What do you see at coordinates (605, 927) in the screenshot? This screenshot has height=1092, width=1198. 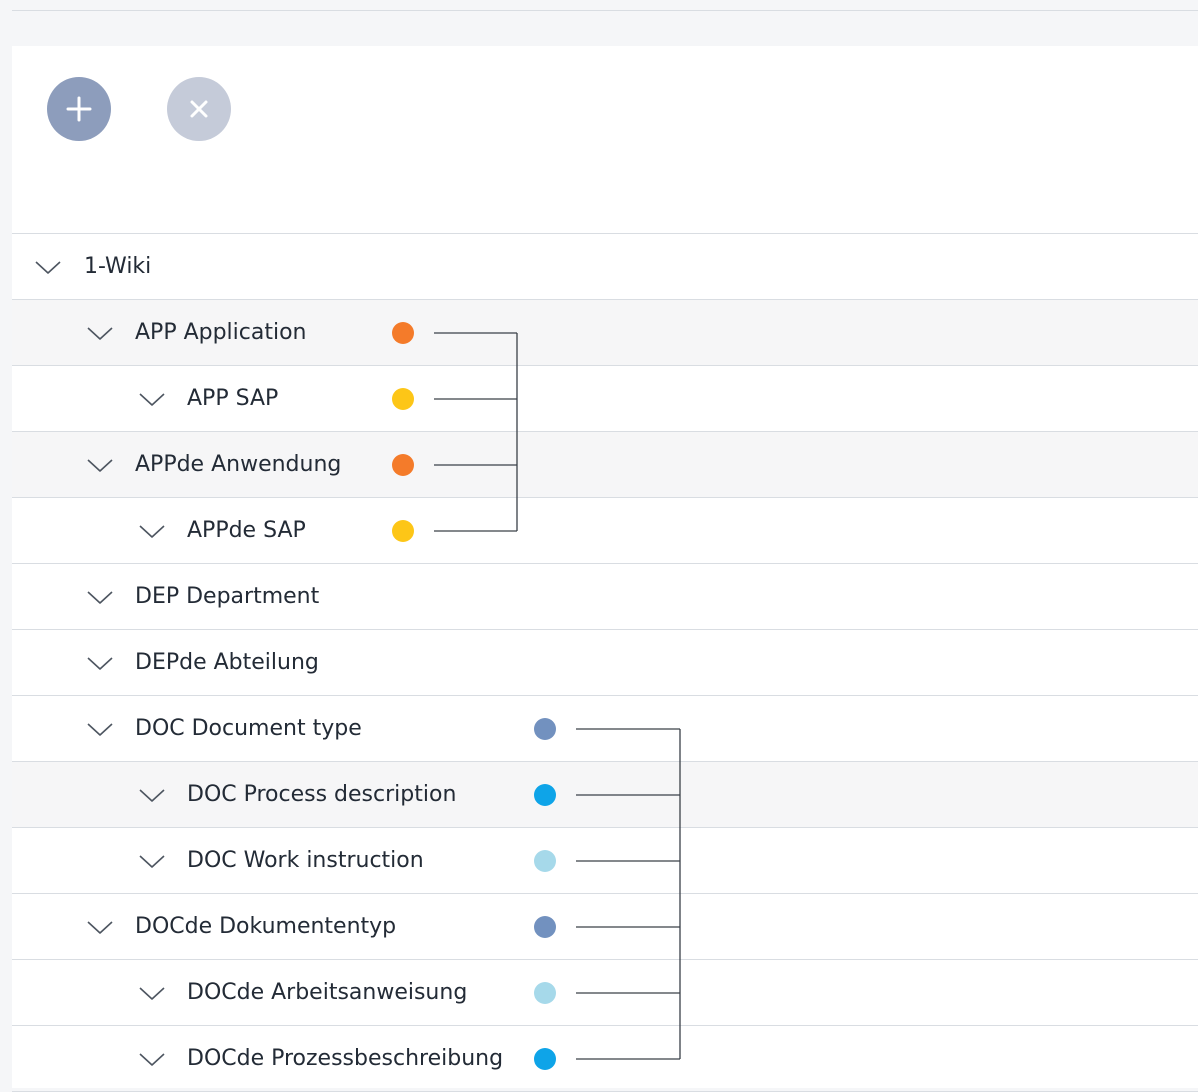 I see `tree-row: DOCde Dokumententyp` at bounding box center [605, 927].